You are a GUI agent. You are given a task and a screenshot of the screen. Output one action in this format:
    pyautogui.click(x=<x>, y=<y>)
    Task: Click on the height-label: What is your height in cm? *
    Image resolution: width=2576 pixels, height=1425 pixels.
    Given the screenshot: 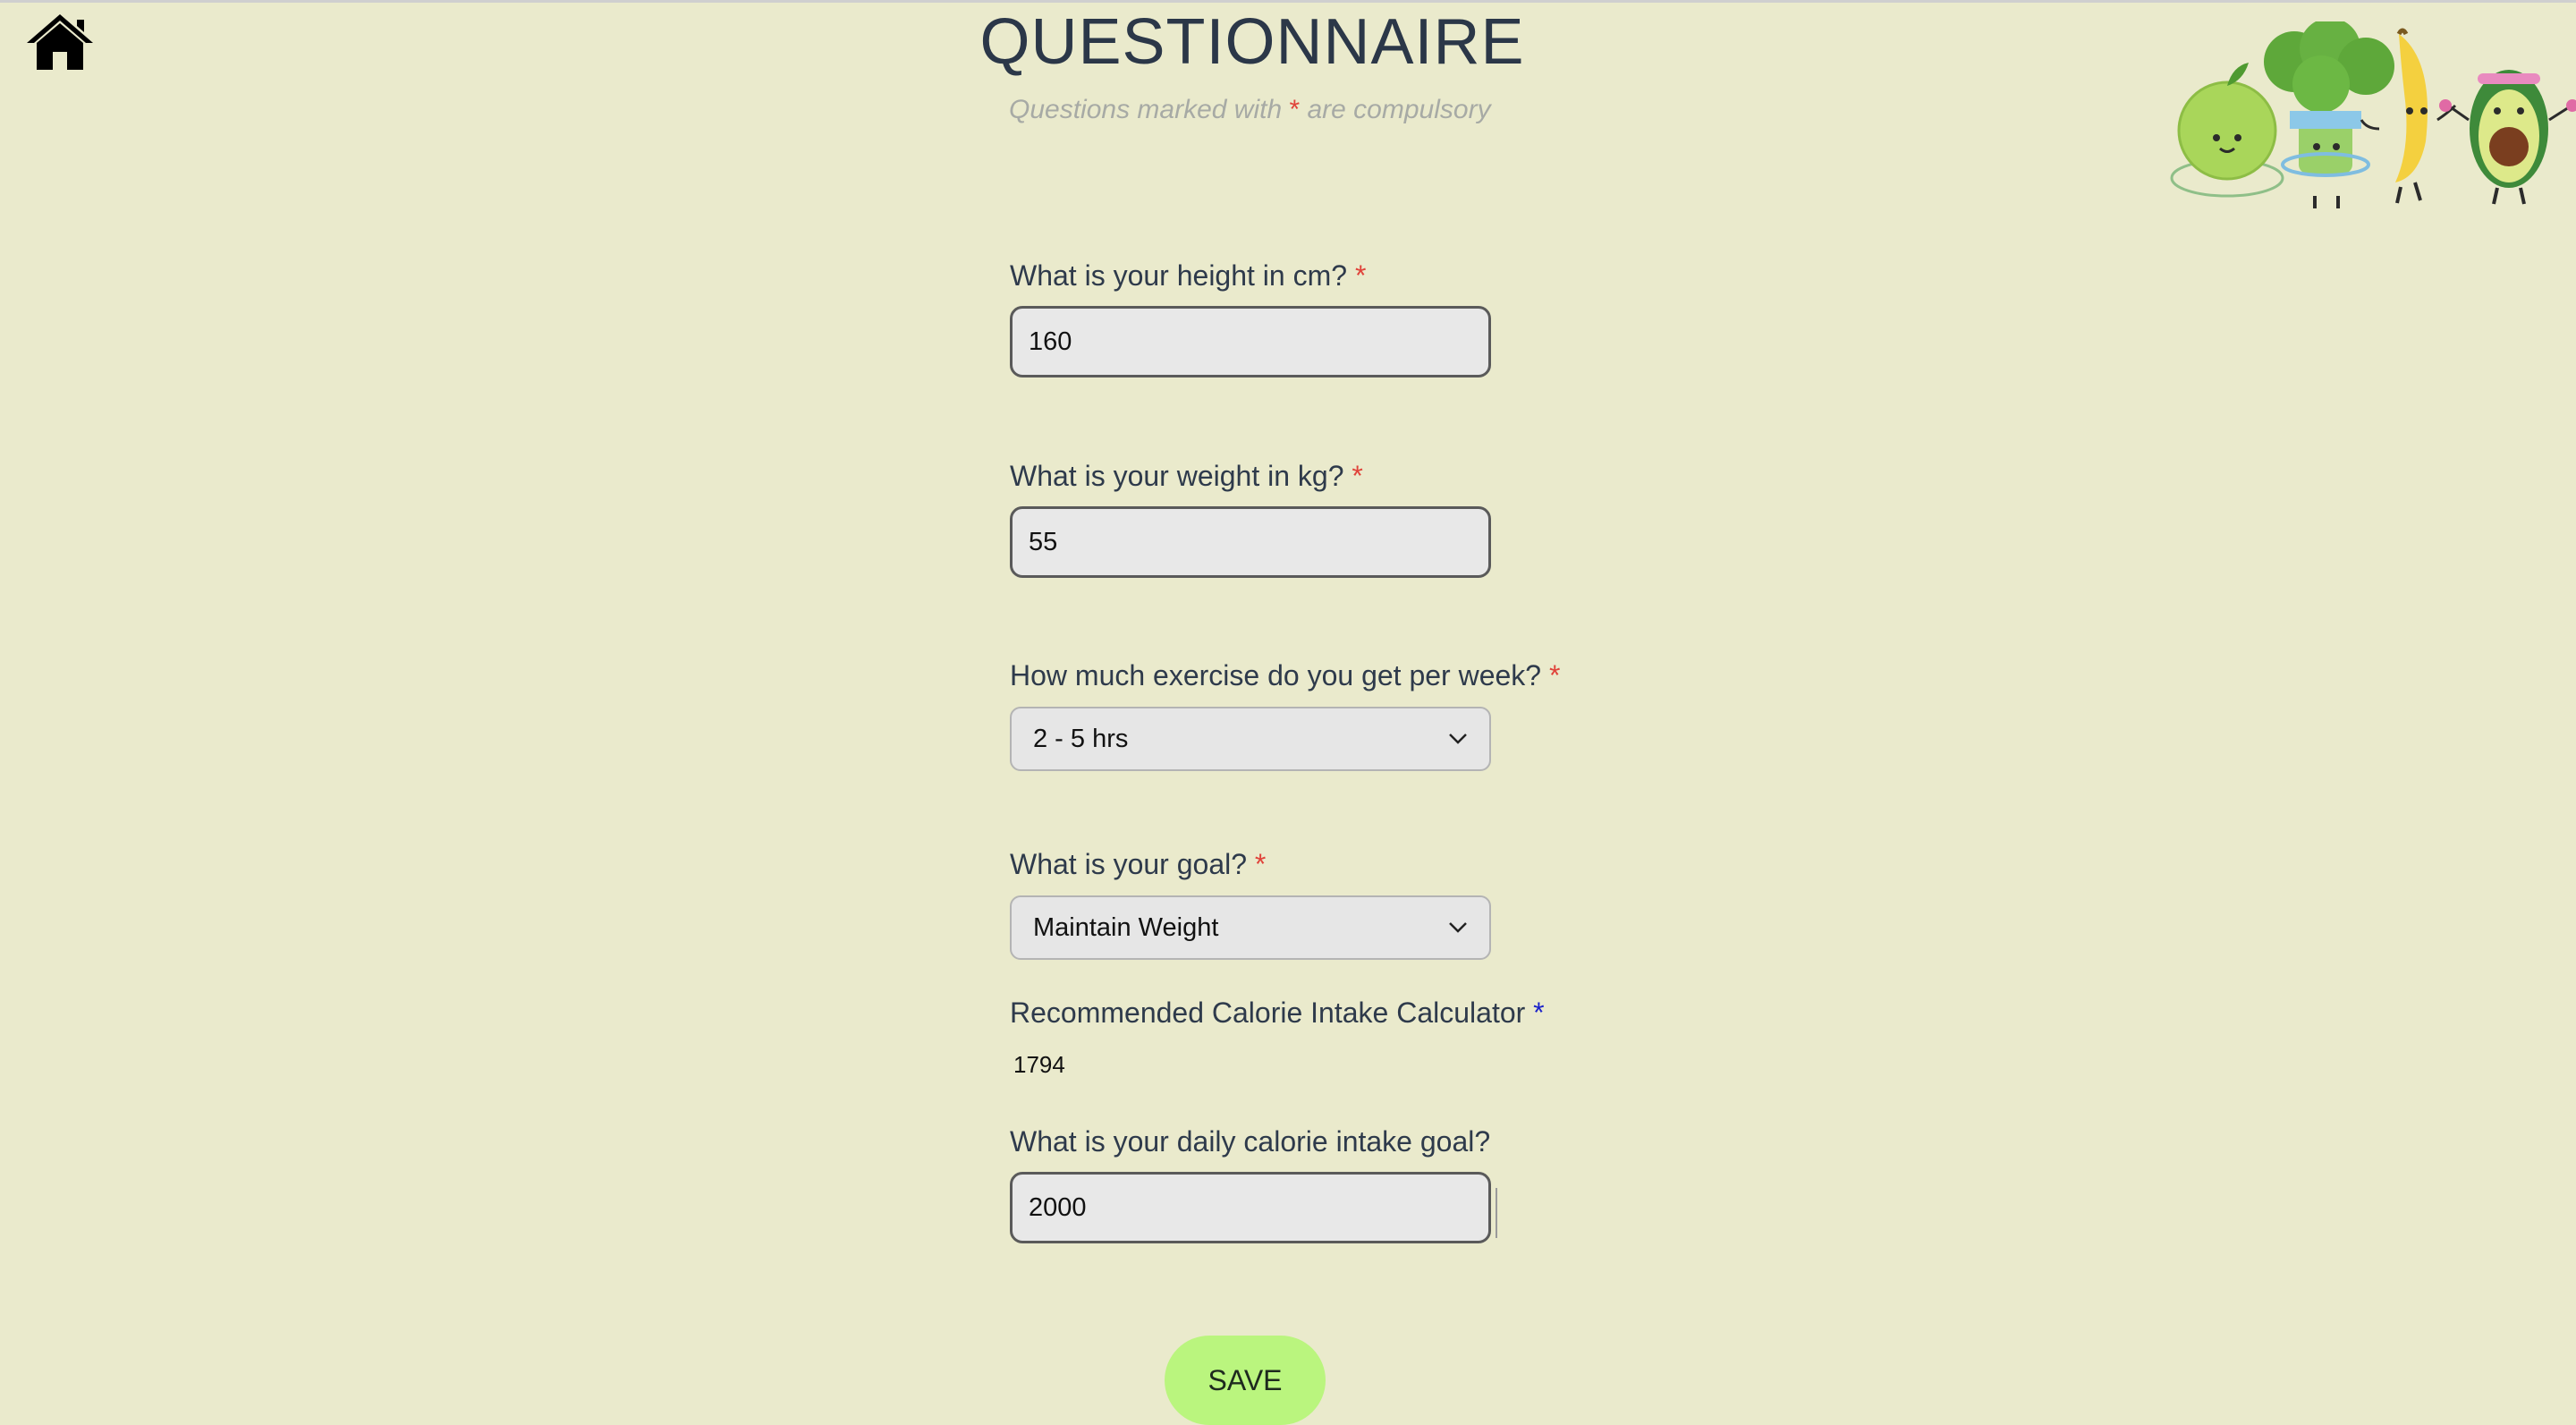 What is the action you would take?
    pyautogui.click(x=1188, y=276)
    